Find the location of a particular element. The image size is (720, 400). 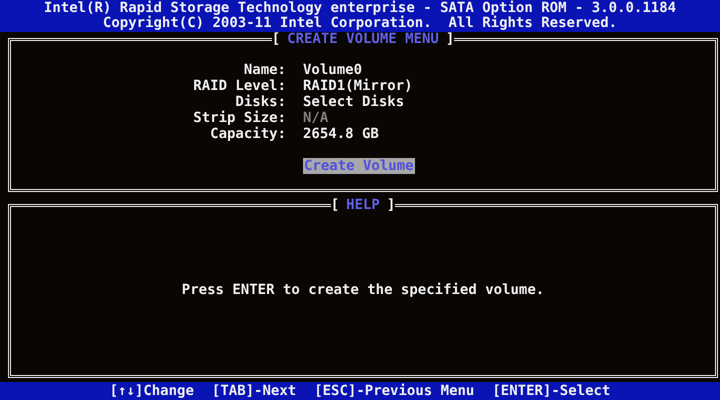

field-value: Volume0 is located at coordinates (333, 70).